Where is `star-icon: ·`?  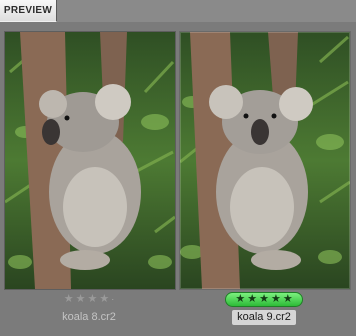 star-icon: · is located at coordinates (112, 299).